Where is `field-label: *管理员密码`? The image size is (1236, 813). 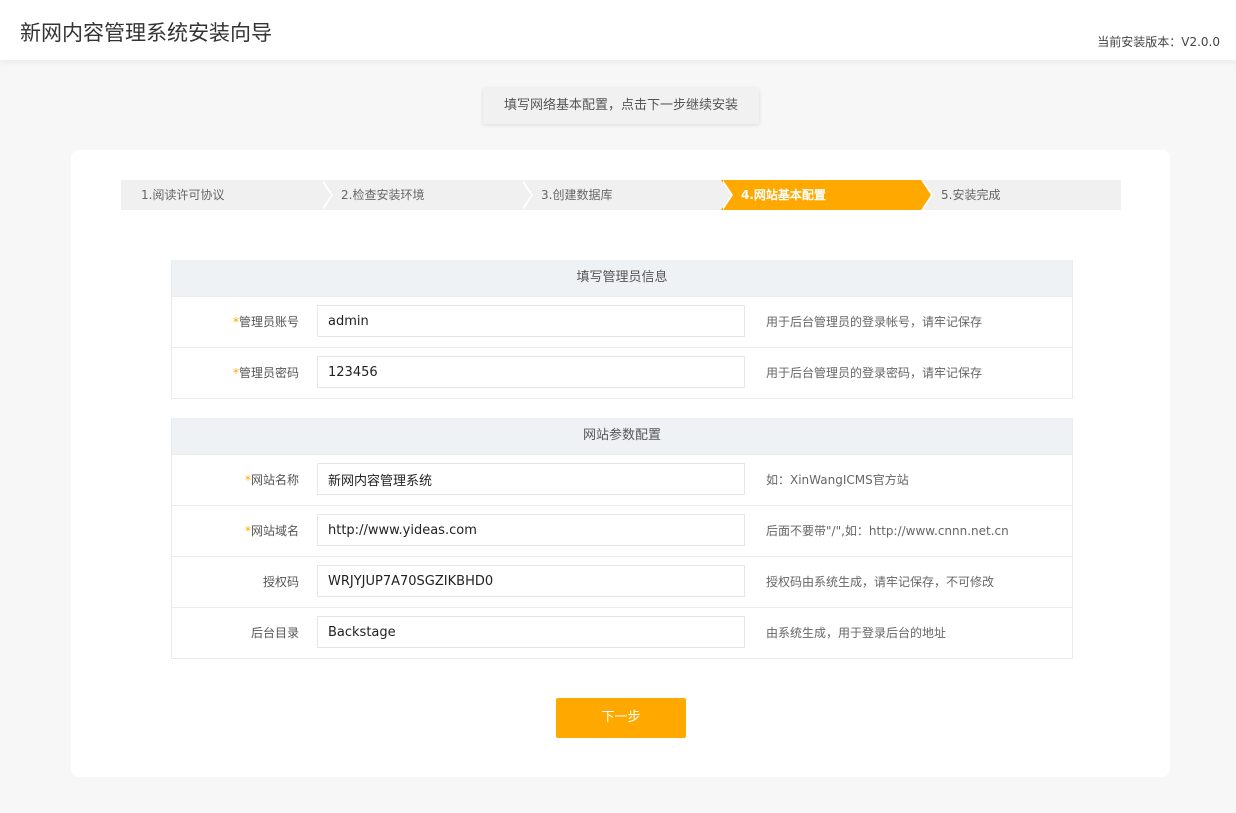
field-label: *管理员密码 is located at coordinates (265, 373).